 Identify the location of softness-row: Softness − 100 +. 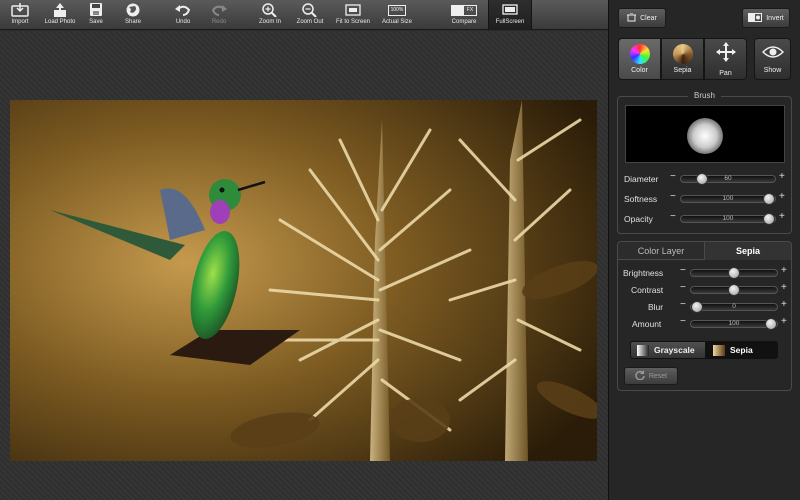
(704, 198).